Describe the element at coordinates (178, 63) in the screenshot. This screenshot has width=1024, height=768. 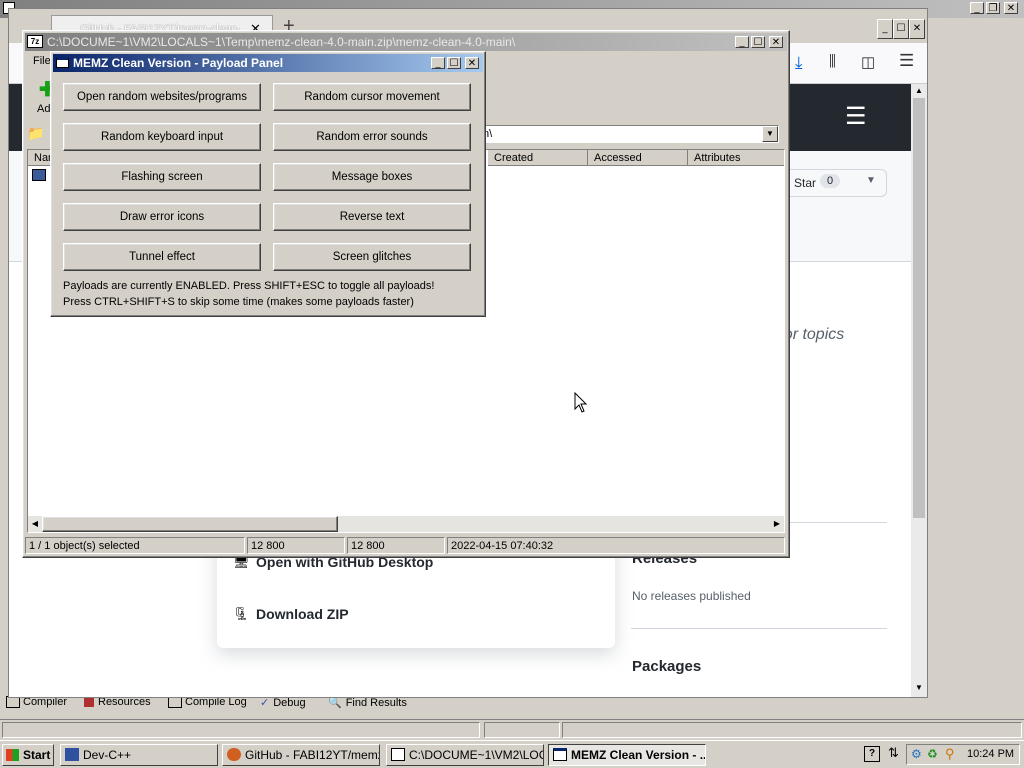
I see `payload-panel-title: MEMZ Clean Version - Payload Panel` at that location.